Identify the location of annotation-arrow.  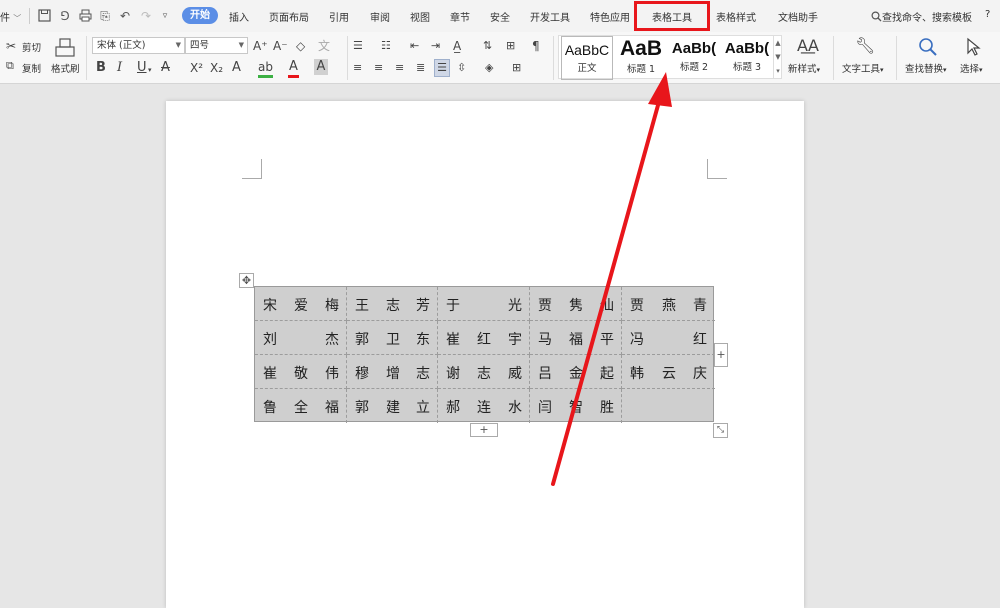
(611, 279).